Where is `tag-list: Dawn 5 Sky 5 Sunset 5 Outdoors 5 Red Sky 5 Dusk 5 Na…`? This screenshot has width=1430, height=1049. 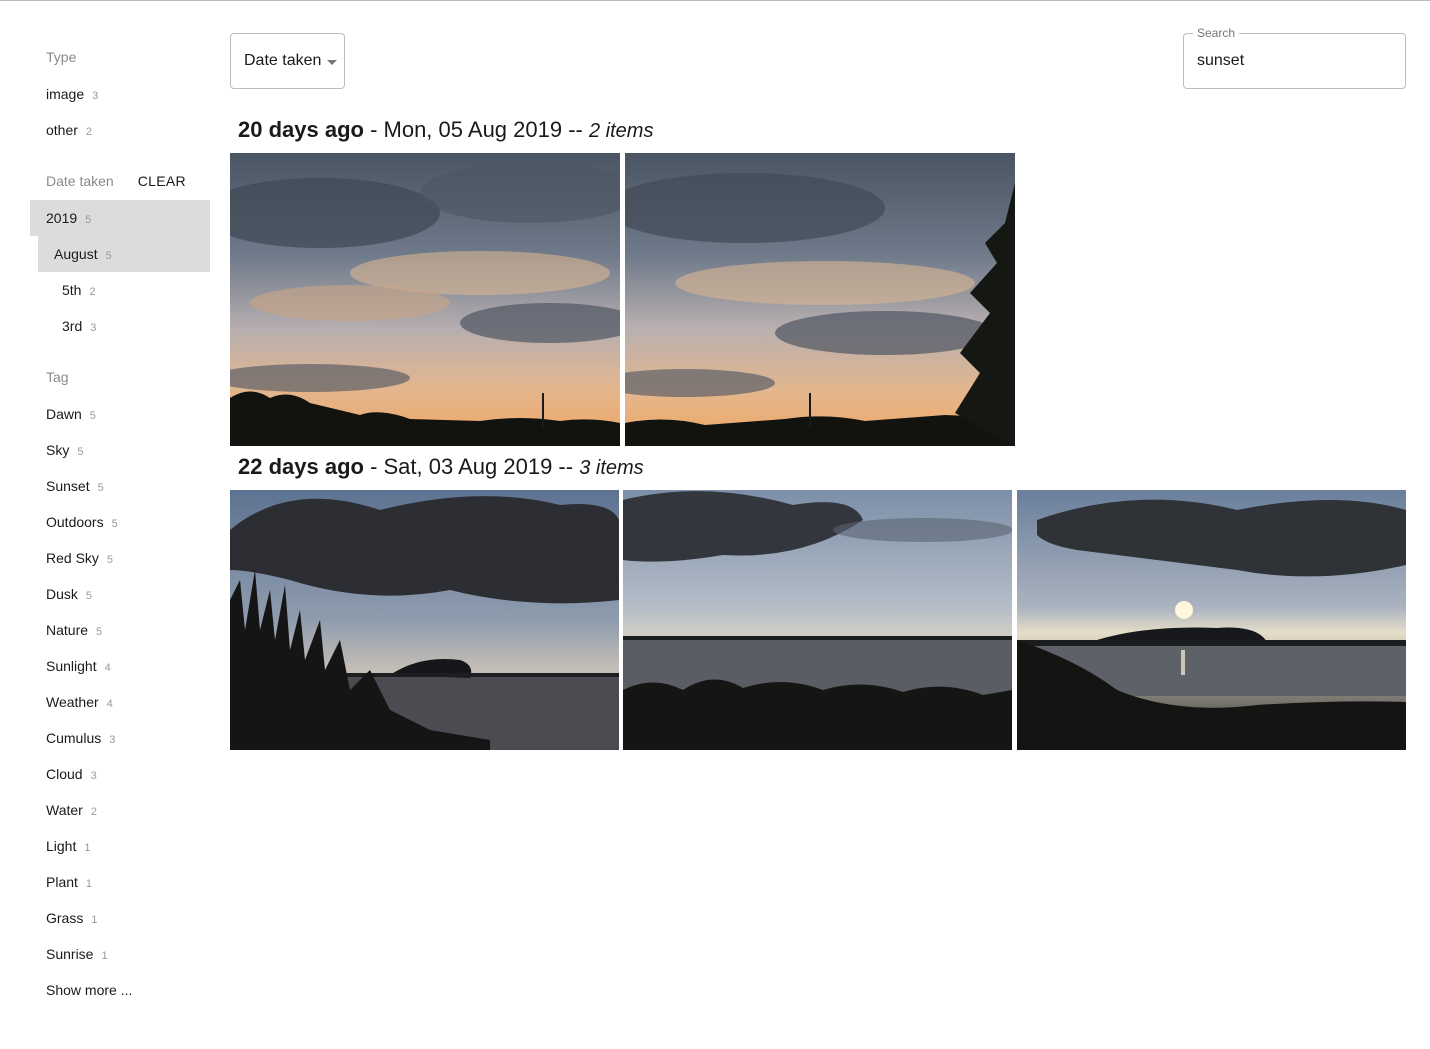 tag-list: Dawn 5 Sky 5 Sunset 5 Outdoors 5 Red Sky 5 Dusk 5 Na… is located at coordinates (120, 684).